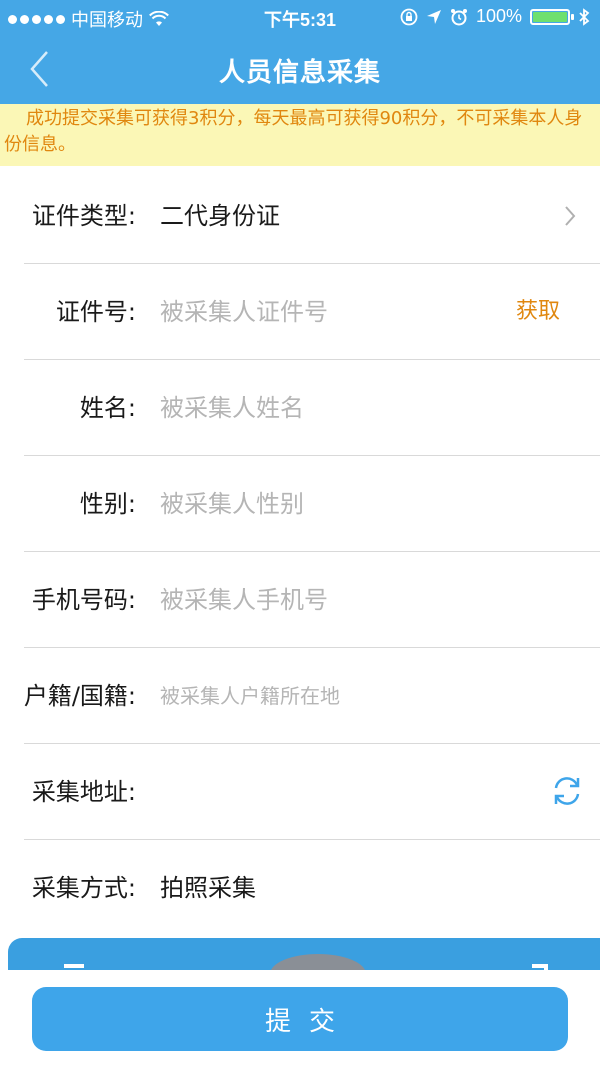 This screenshot has height=1067, width=600. I want to click on id-number-row: 证件号: 获取, so click(300, 312).